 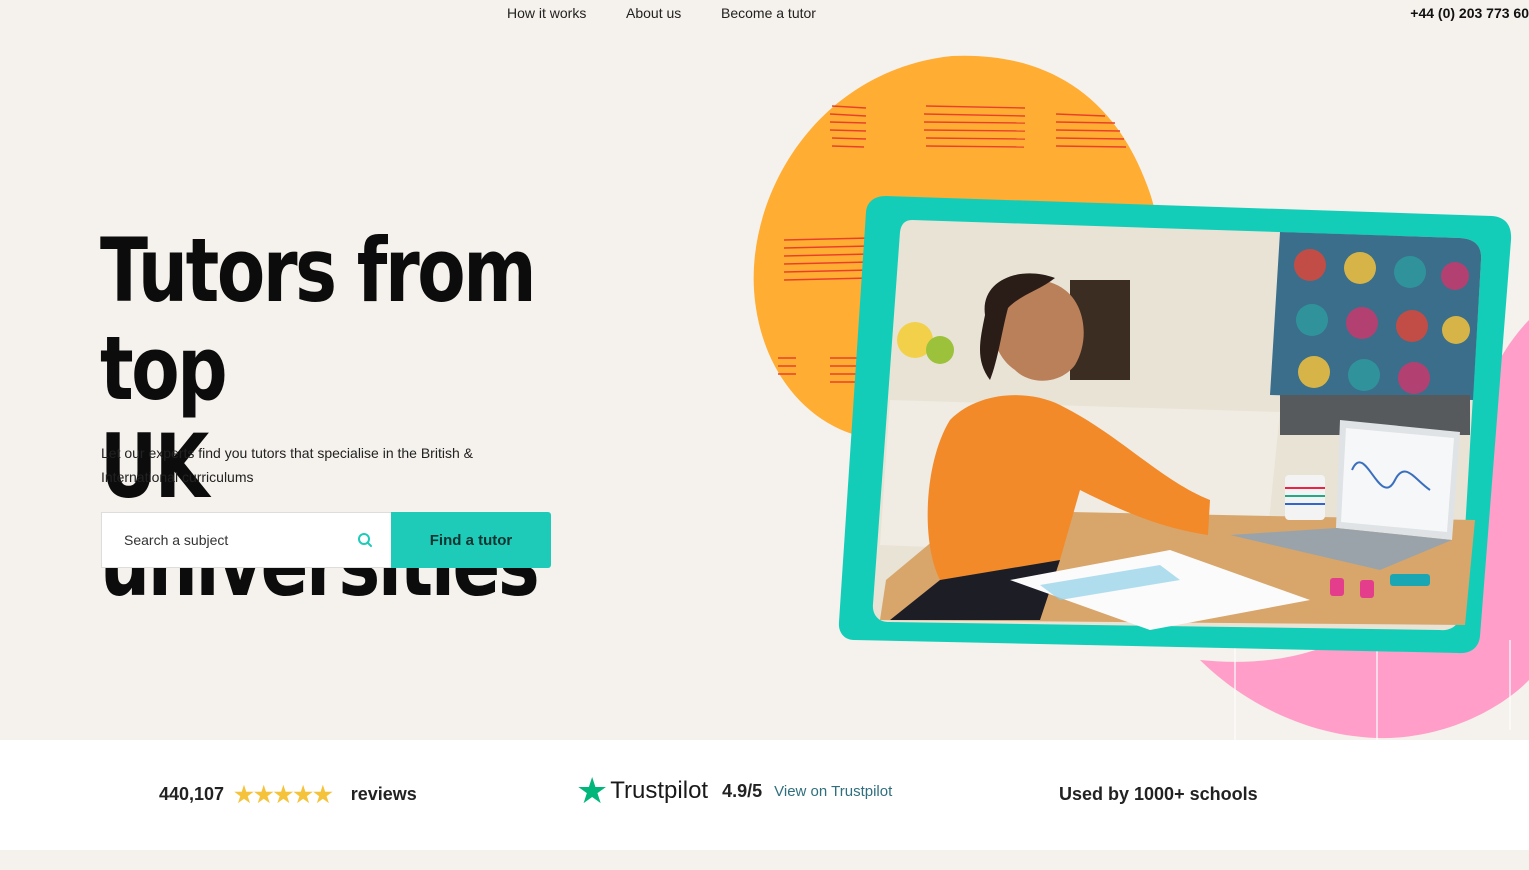 I want to click on hero-subtitle-line-2: International curriculums, so click(x=177, y=477).